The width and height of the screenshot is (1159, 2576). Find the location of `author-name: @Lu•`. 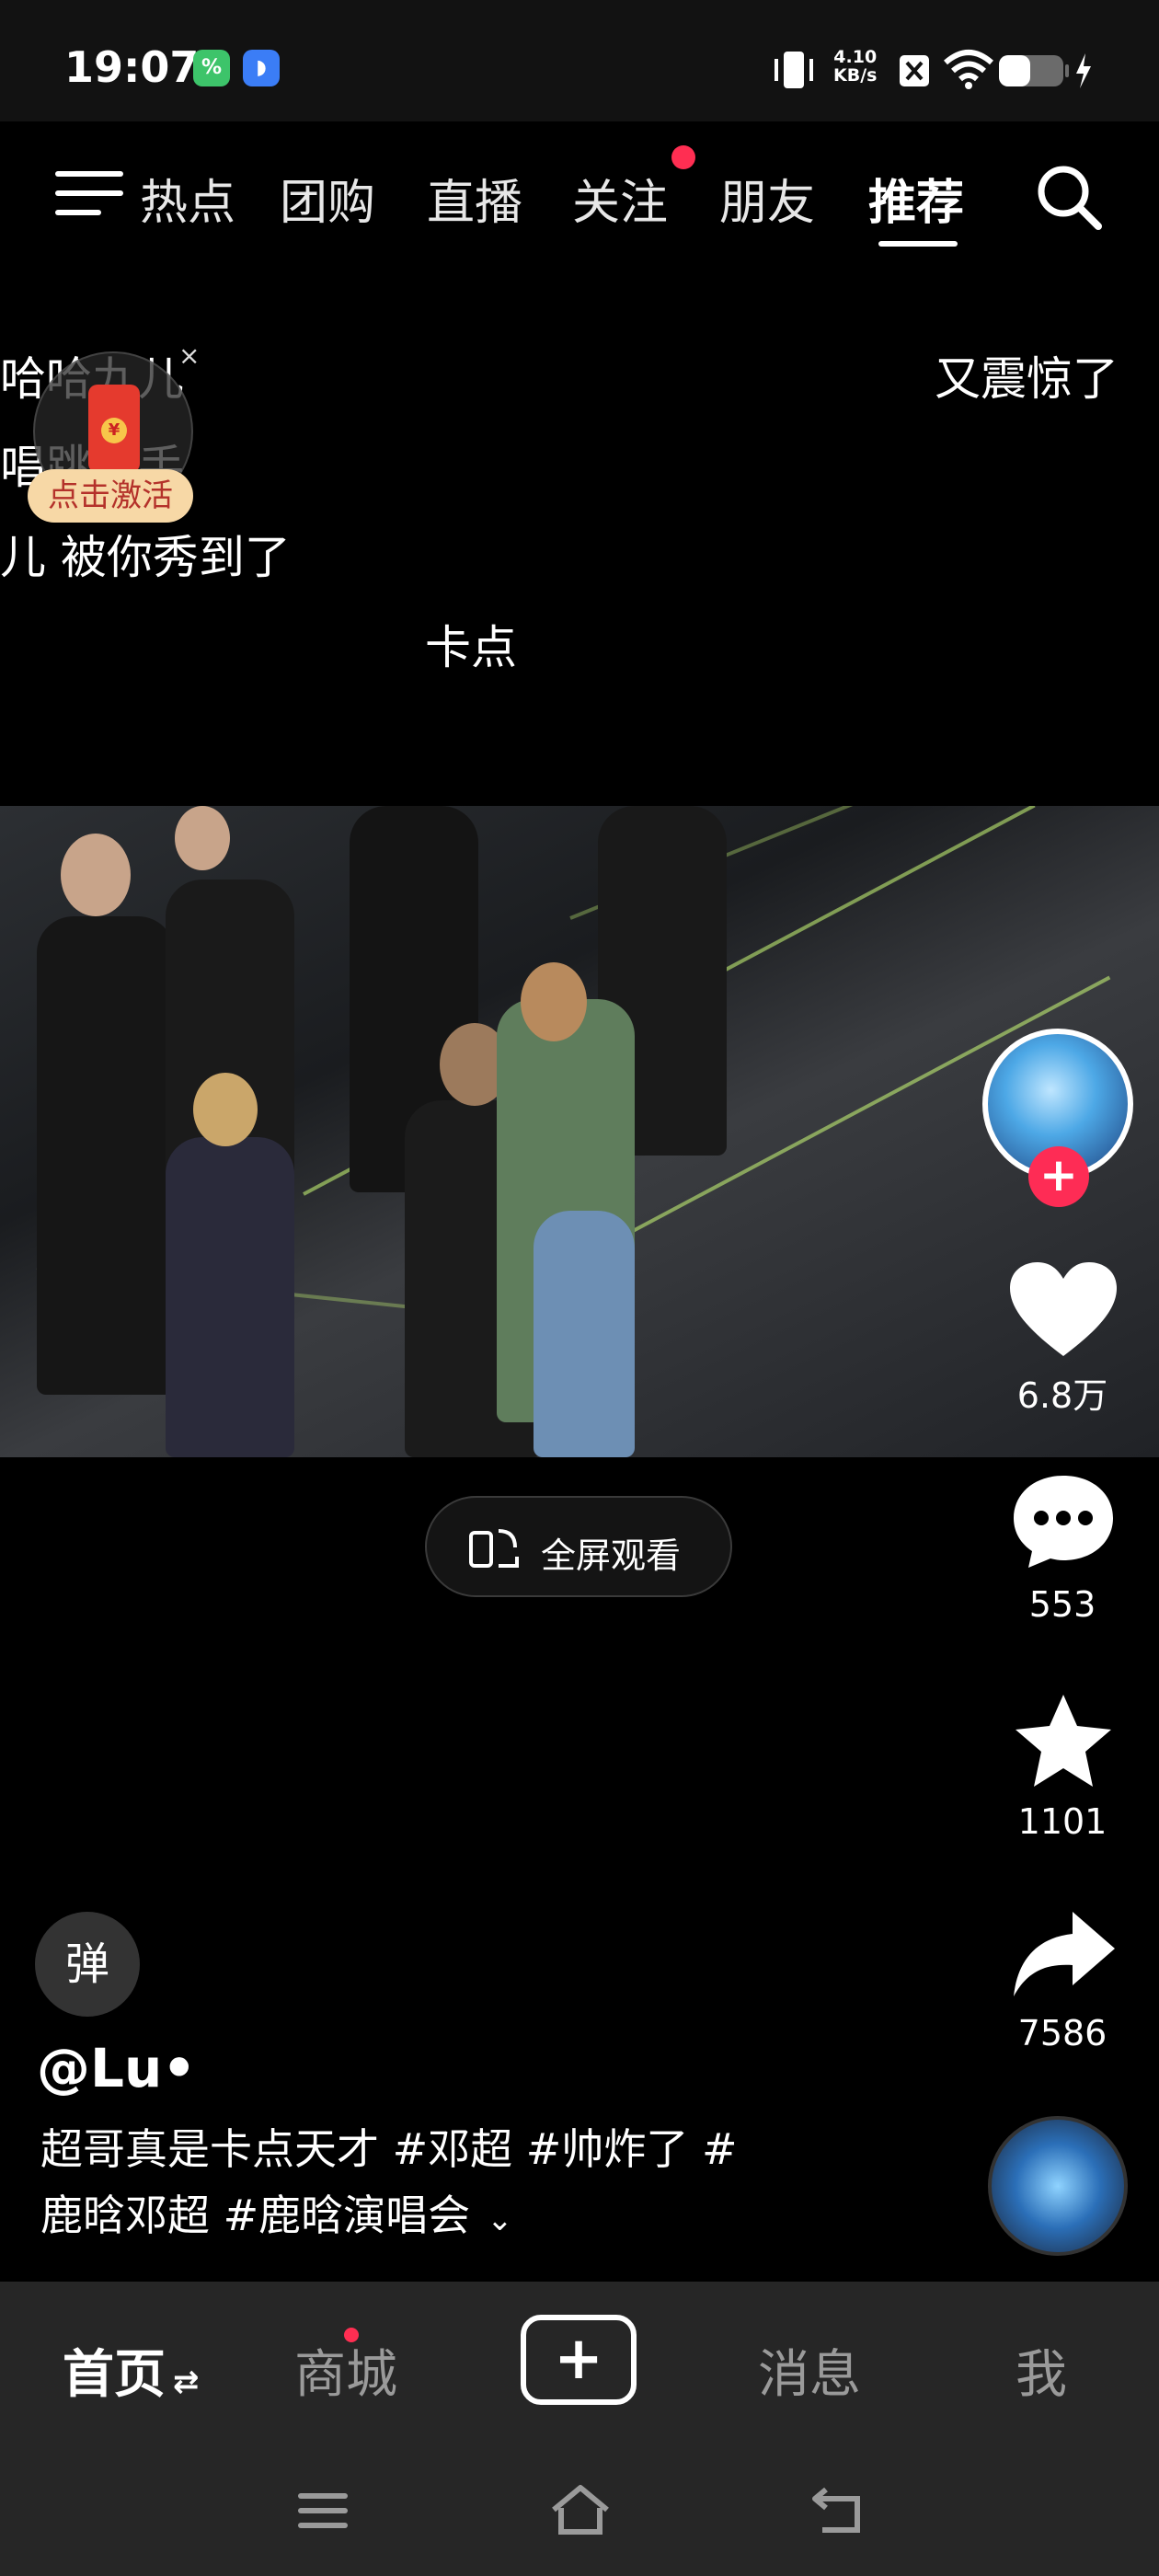

author-name: @Lu• is located at coordinates (116, 2068).